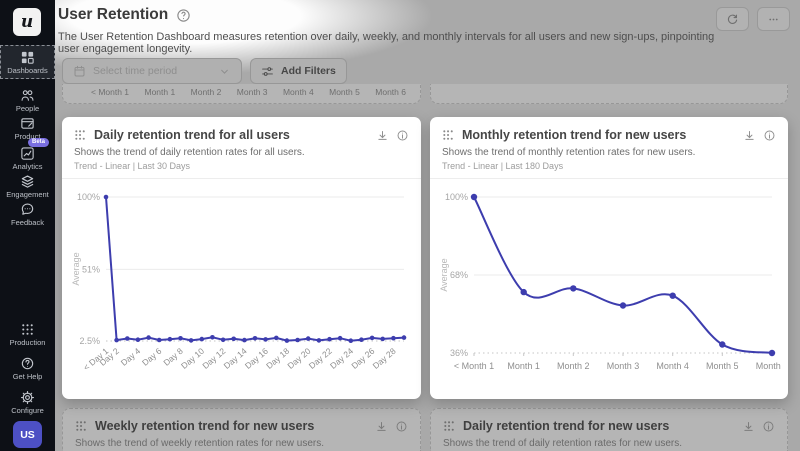  What do you see at coordinates (574, 135) in the screenshot?
I see `card-title: Monthly retention trend for new users` at bounding box center [574, 135].